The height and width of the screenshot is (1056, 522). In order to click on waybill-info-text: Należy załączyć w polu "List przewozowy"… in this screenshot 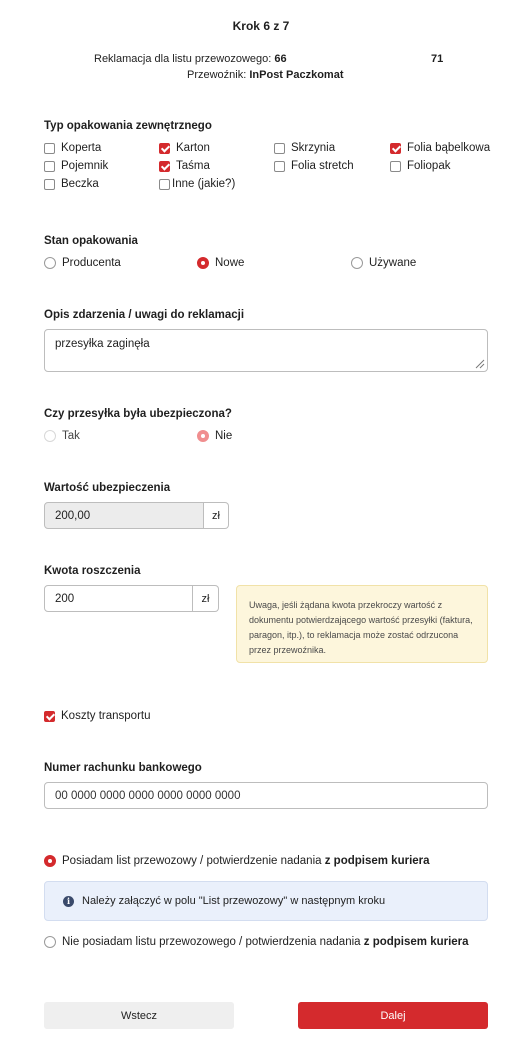, I will do `click(234, 901)`.